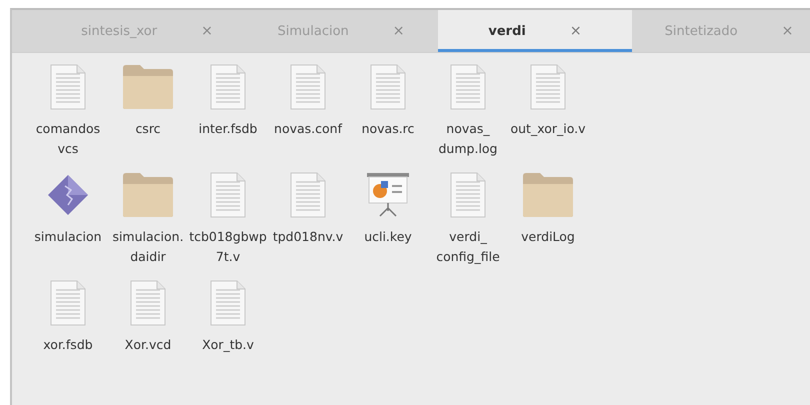  I want to click on file-name: ucli.key, so click(388, 237).